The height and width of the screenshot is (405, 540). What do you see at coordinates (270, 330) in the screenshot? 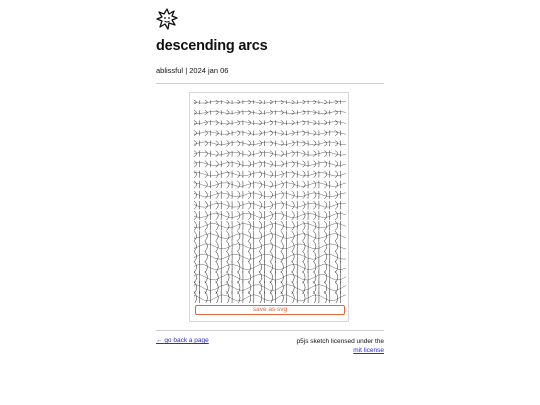
I see `bottom-divider` at bounding box center [270, 330].